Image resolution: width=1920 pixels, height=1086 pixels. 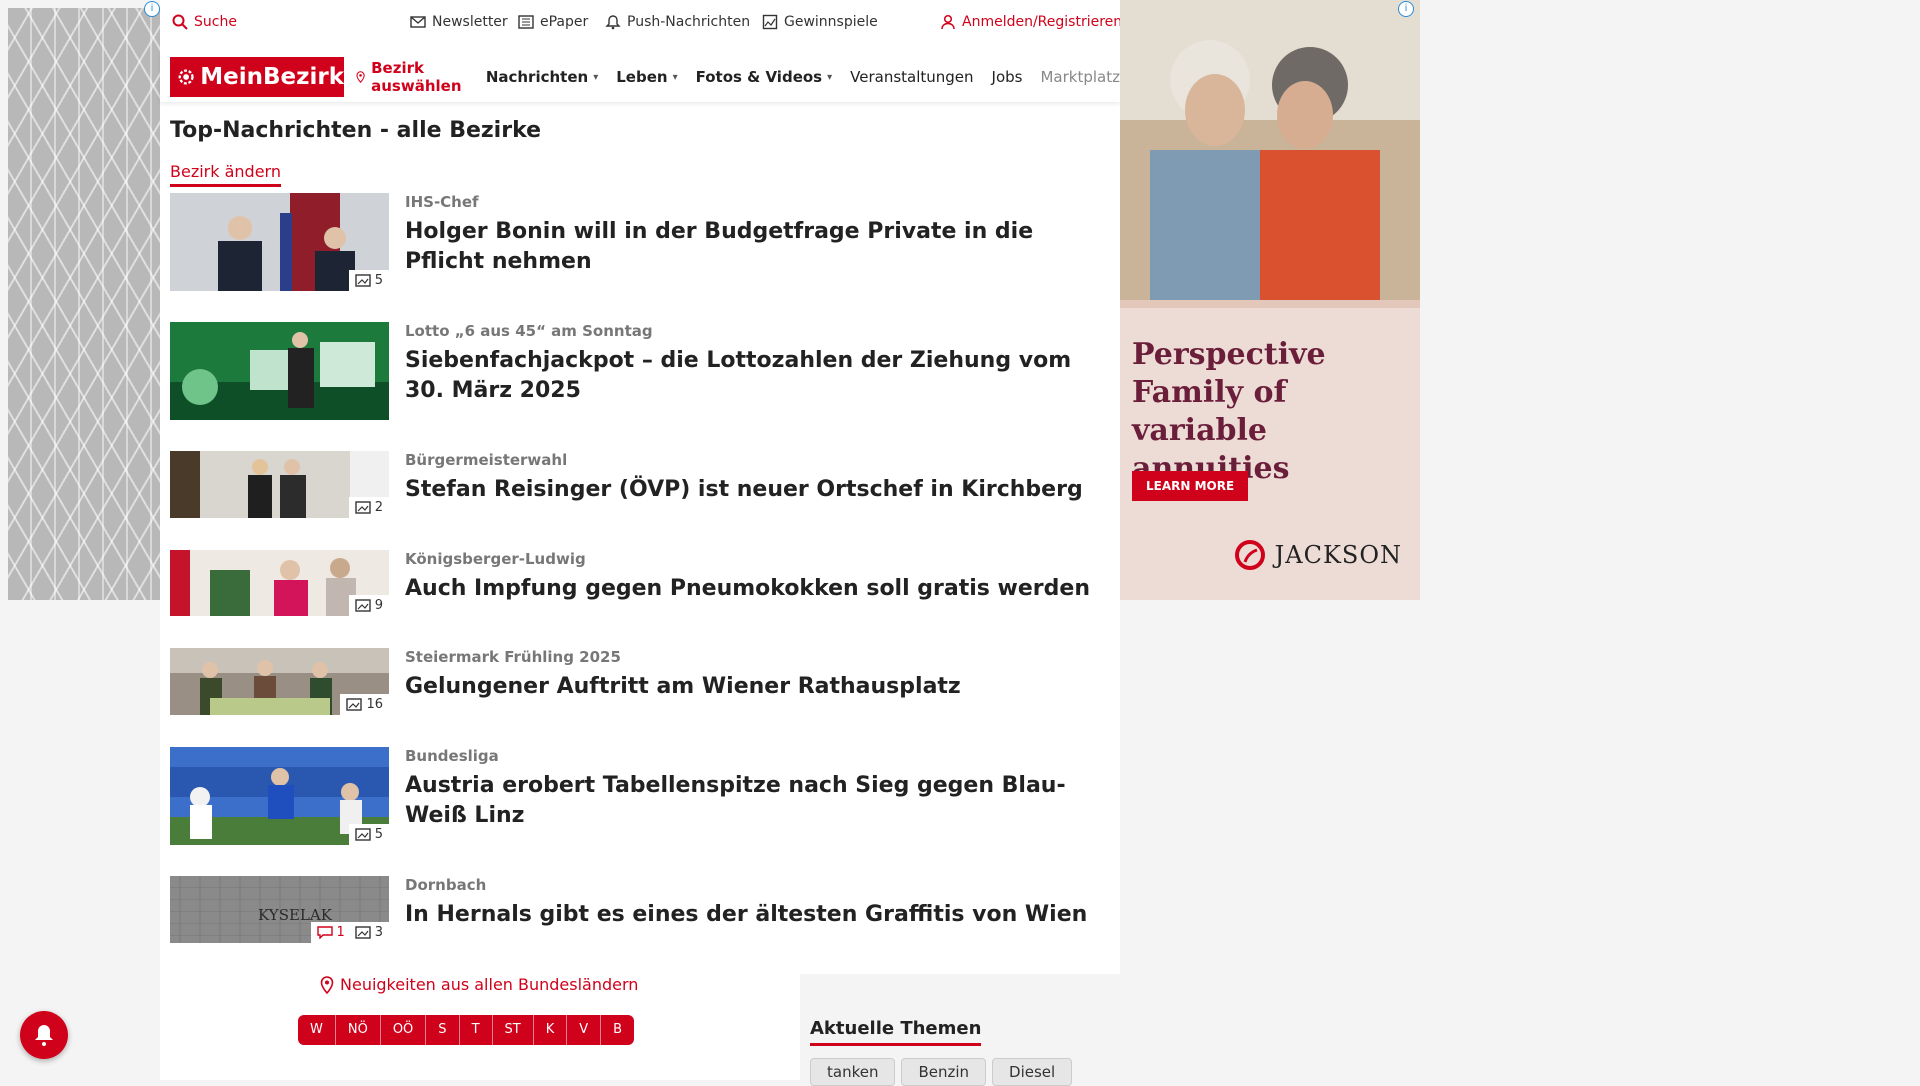 I want to click on nav-item-leben: Leben ▾, so click(x=646, y=77).